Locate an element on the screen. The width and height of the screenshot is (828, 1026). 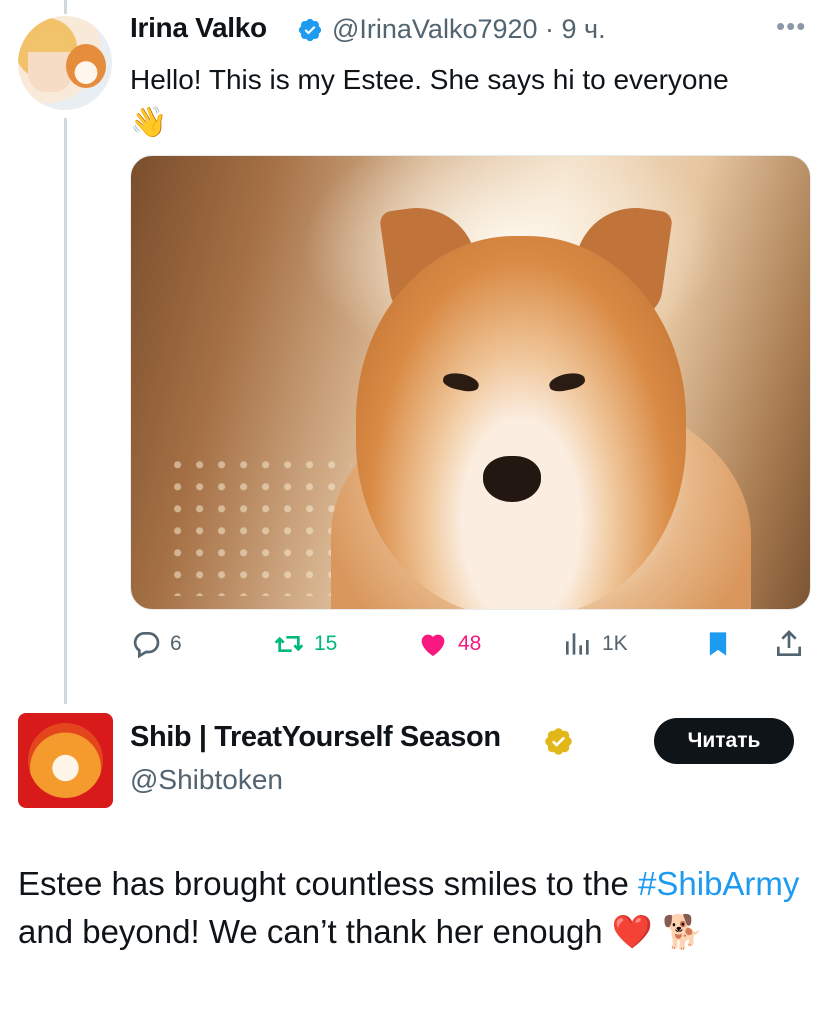
follow-button: Читать is located at coordinates (724, 741).